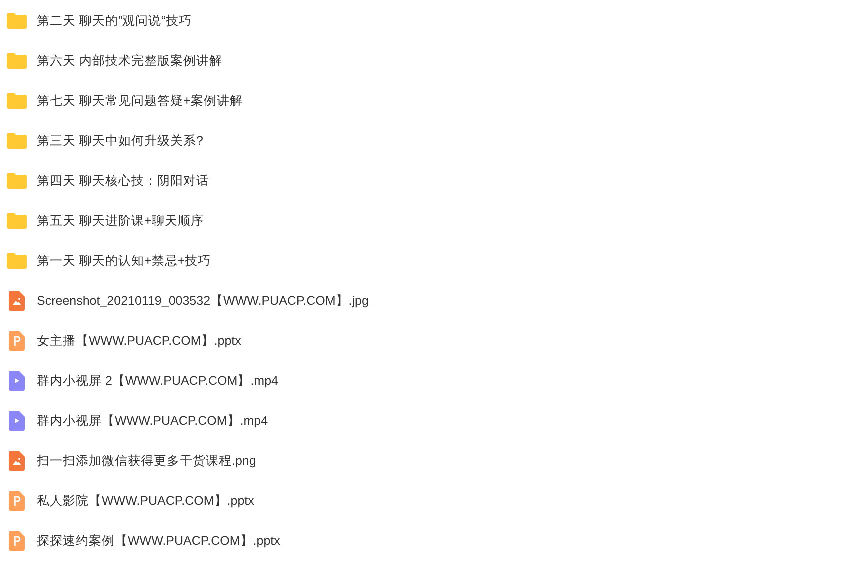  What do you see at coordinates (139, 341) in the screenshot?
I see `file-name: 女主播【WWW.PUACP.COM】.pptx` at bounding box center [139, 341].